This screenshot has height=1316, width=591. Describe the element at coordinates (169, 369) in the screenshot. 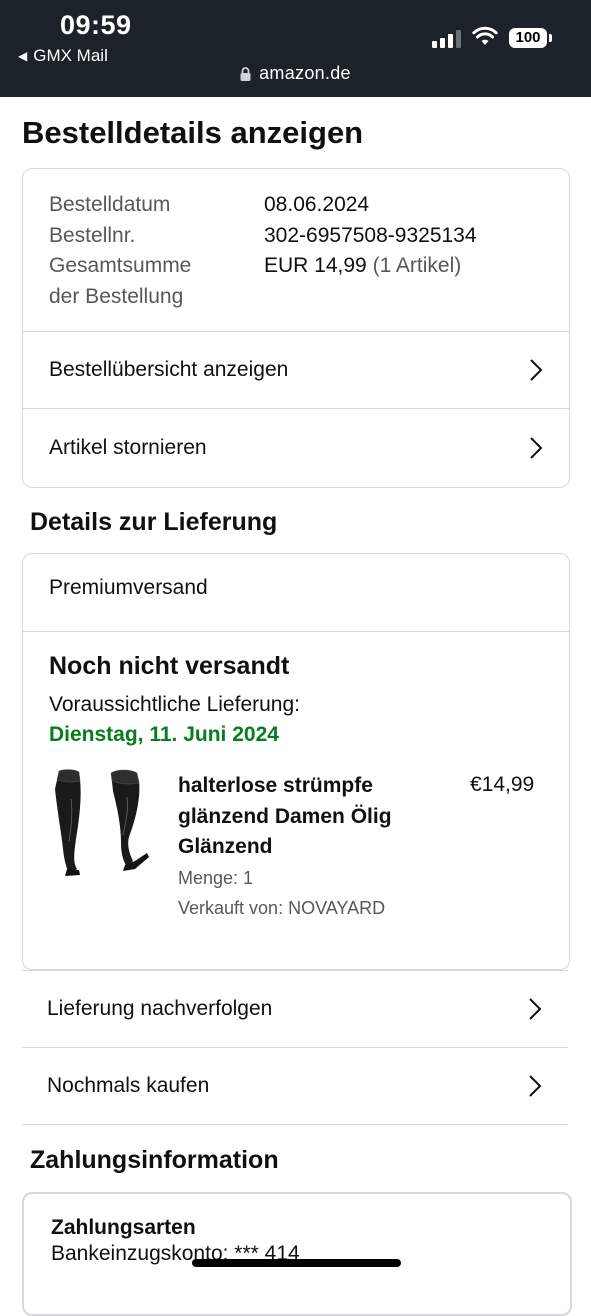

I see `view-order-summary-label: Bestellübersicht anzeigen` at that location.